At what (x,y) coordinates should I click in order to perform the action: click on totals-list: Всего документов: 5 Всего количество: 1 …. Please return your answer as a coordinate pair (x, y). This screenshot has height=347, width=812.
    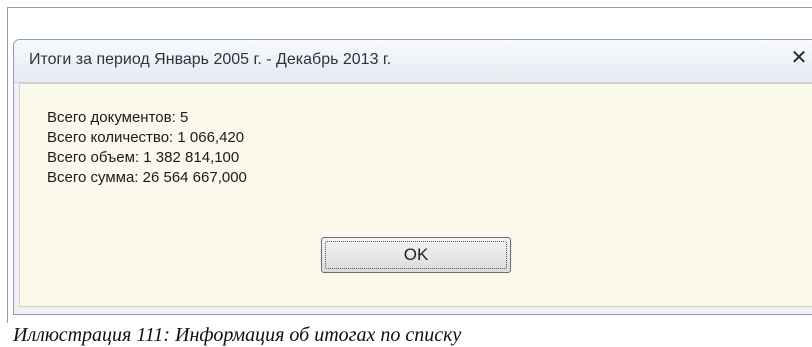
    Looking at the image, I should click on (147, 148).